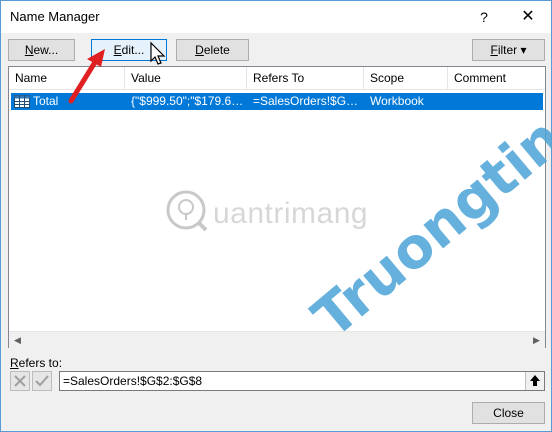 Image resolution: width=552 pixels, height=432 pixels. I want to click on close-button: Close, so click(508, 413).